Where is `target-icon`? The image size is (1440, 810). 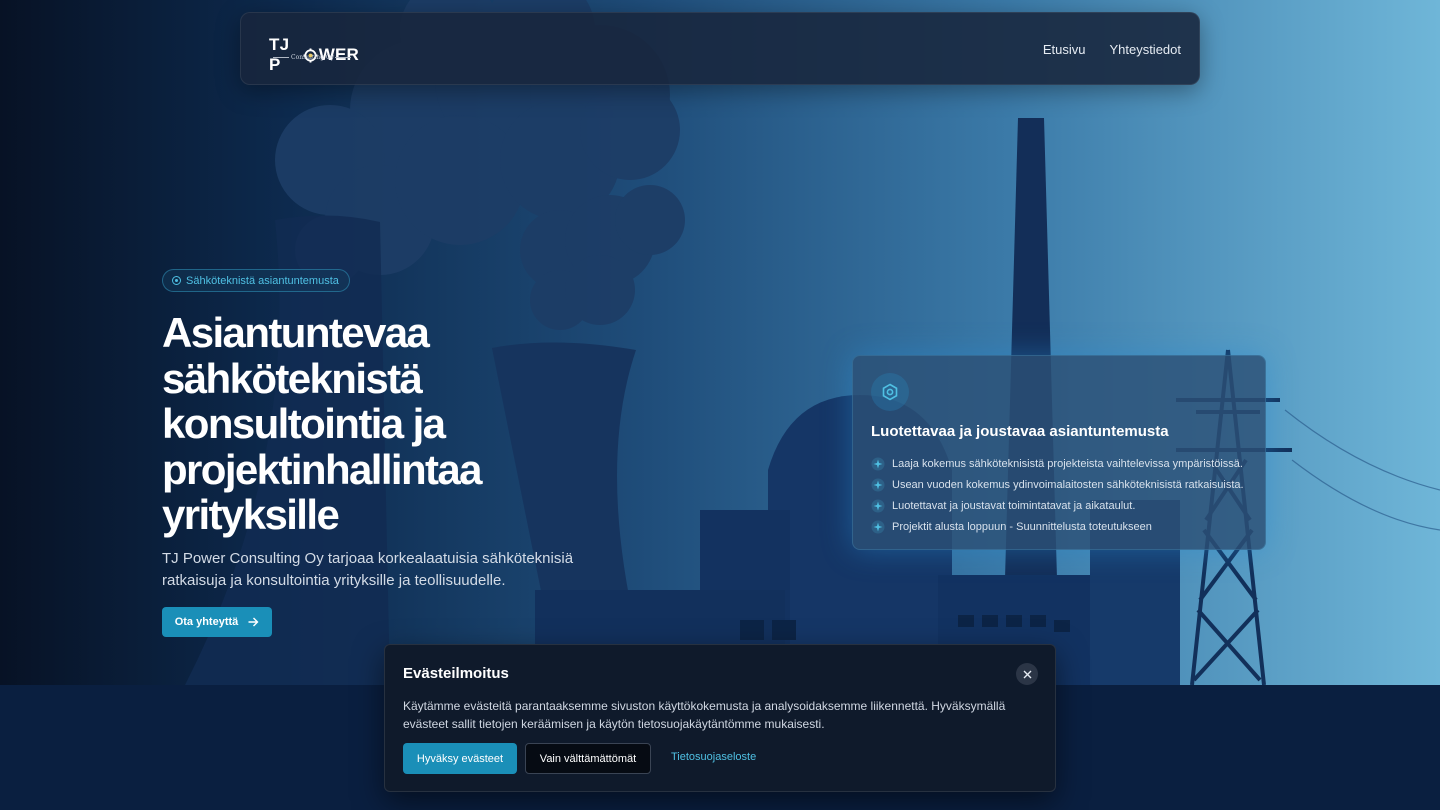
target-icon is located at coordinates (176, 280).